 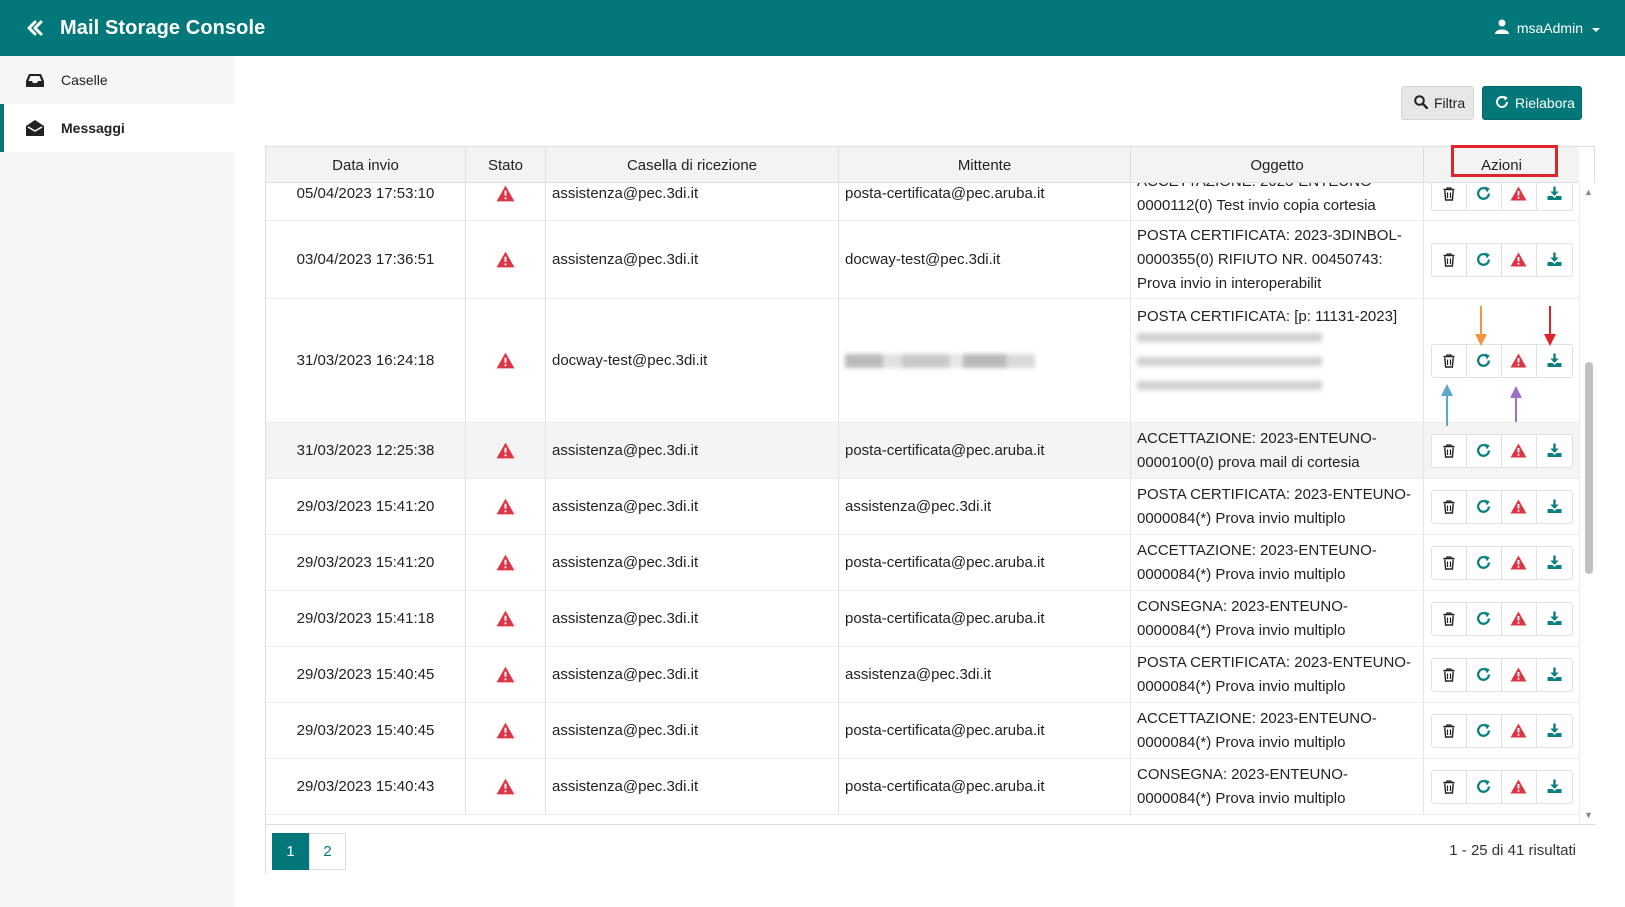 What do you see at coordinates (366, 618) in the screenshot?
I see `cell-data-invio: 29/03/2023 15:41:18` at bounding box center [366, 618].